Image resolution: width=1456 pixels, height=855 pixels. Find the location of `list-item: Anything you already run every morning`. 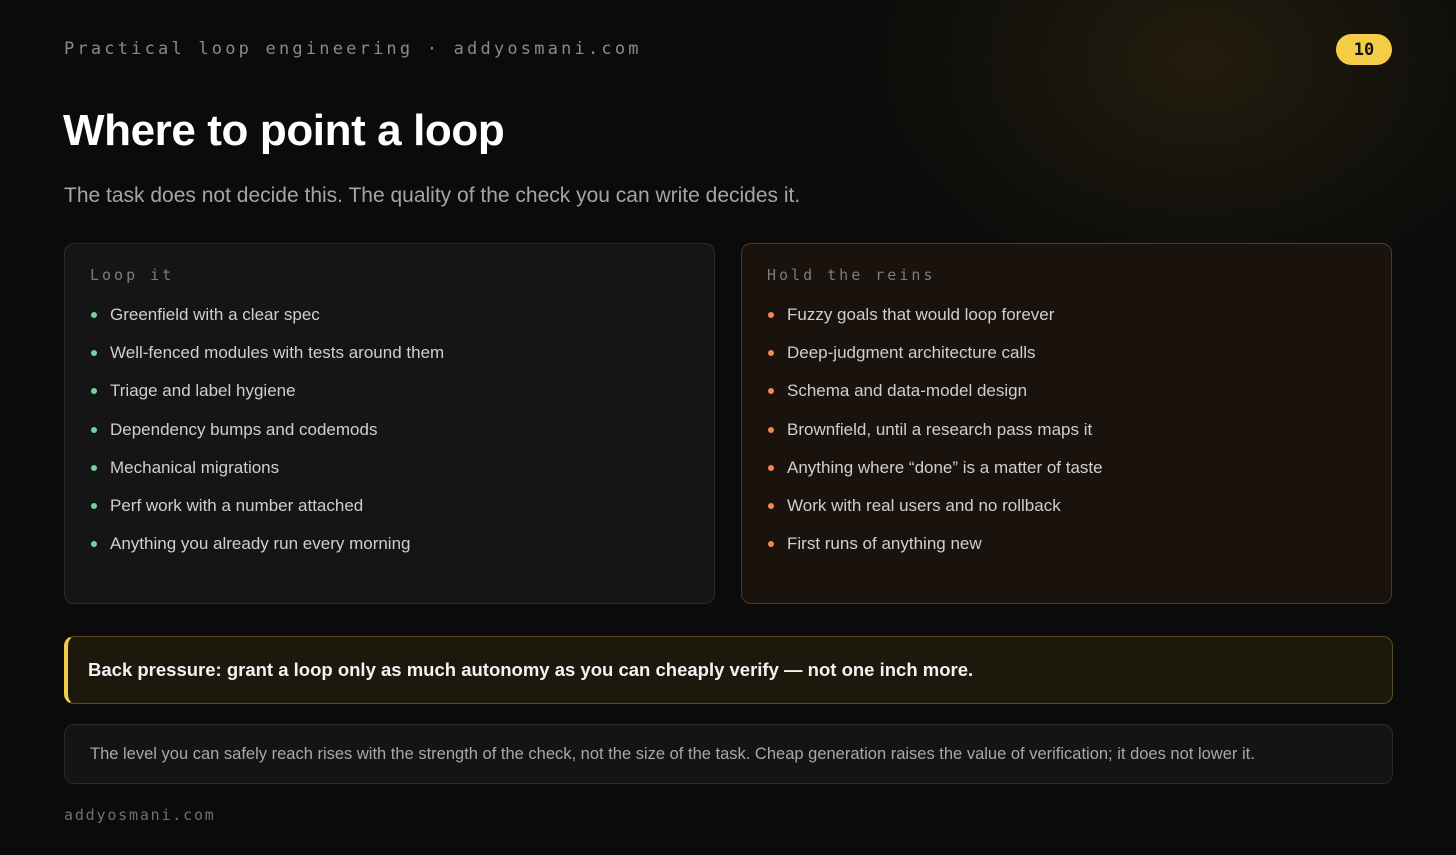

list-item: Anything you already run every morning is located at coordinates (389, 553).